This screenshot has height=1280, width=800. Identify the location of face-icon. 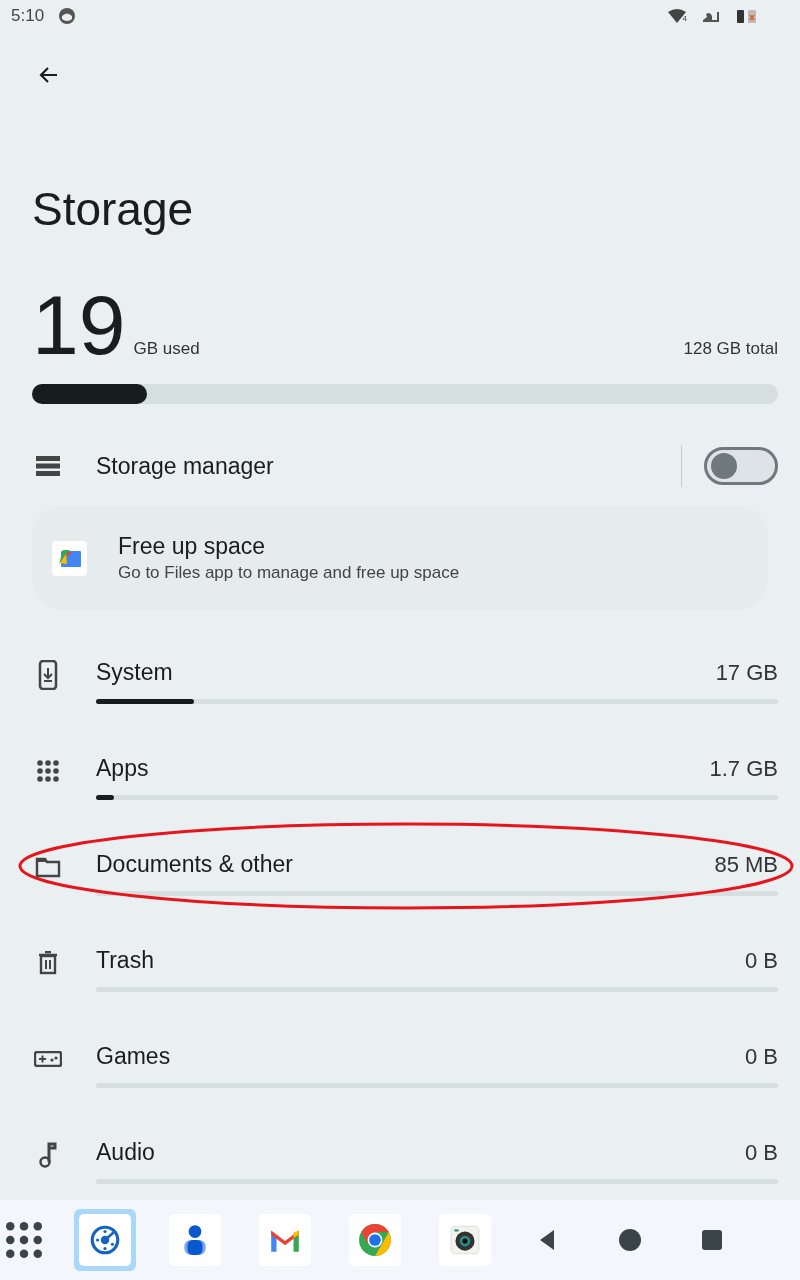
(67, 16).